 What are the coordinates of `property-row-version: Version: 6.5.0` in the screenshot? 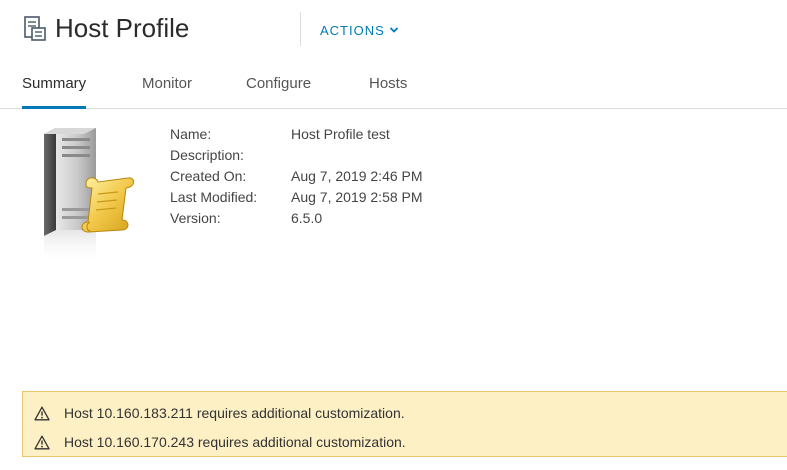 It's located at (296, 218).